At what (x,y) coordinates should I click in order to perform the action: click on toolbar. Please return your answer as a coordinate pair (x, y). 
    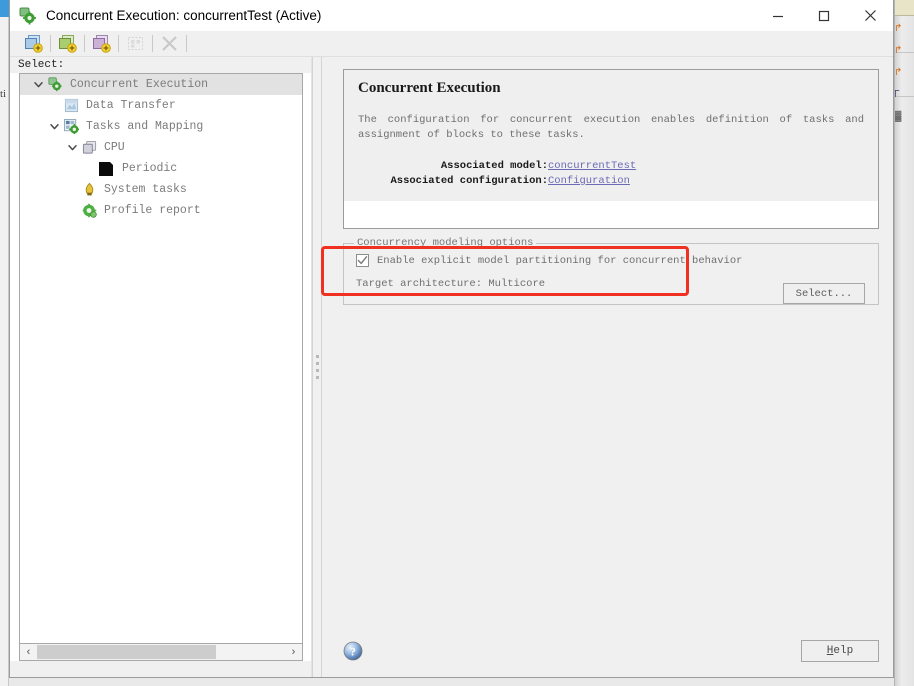
    Looking at the image, I should click on (451, 44).